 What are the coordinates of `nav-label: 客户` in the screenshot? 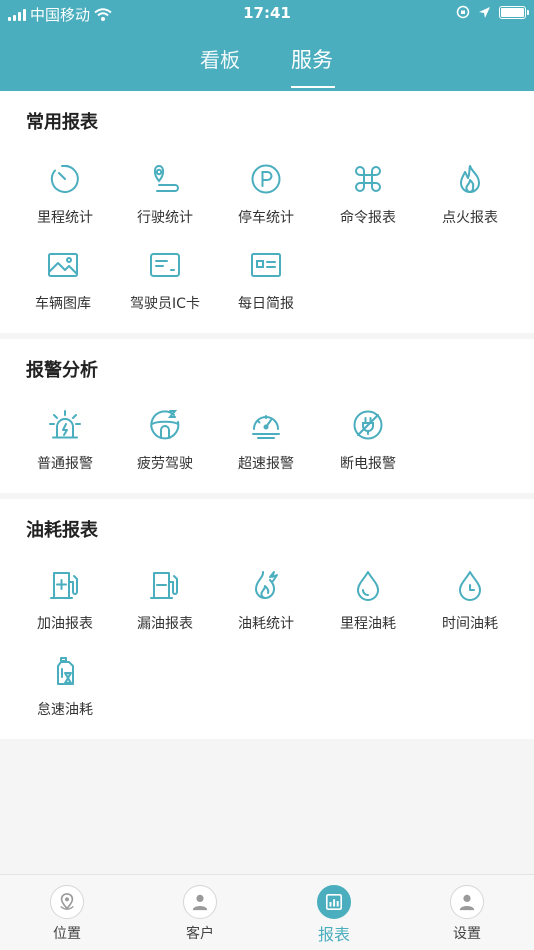 It's located at (200, 934).